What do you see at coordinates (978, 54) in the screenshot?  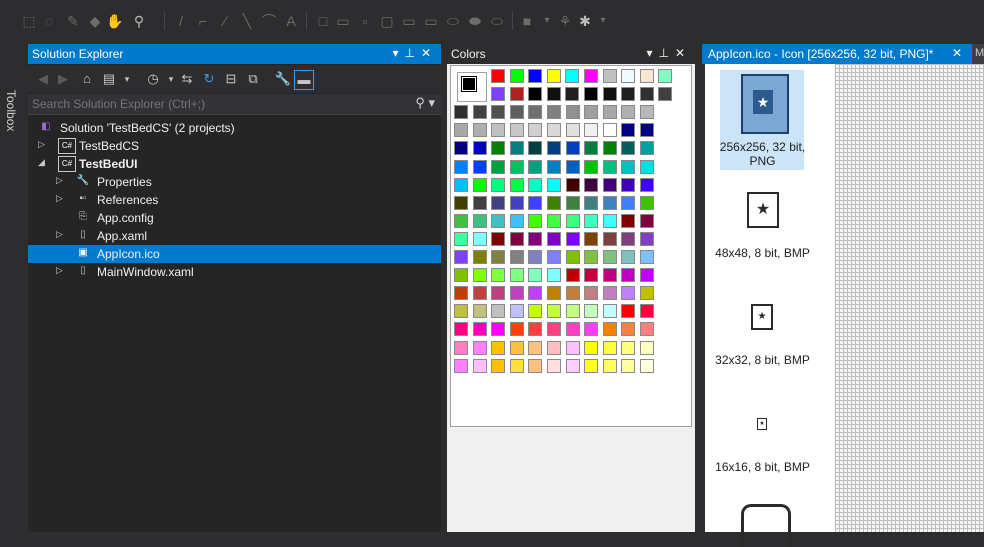 I see `document-tab-next: M` at bounding box center [978, 54].